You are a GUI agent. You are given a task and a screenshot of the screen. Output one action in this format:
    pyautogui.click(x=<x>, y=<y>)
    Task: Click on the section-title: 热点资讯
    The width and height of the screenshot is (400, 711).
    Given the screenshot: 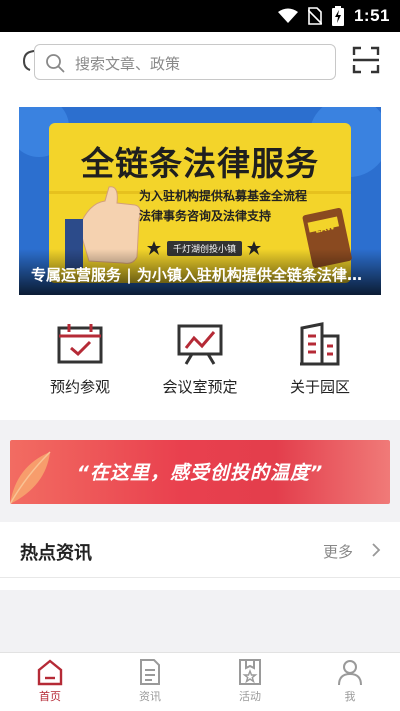 What is the action you would take?
    pyautogui.click(x=56, y=553)
    